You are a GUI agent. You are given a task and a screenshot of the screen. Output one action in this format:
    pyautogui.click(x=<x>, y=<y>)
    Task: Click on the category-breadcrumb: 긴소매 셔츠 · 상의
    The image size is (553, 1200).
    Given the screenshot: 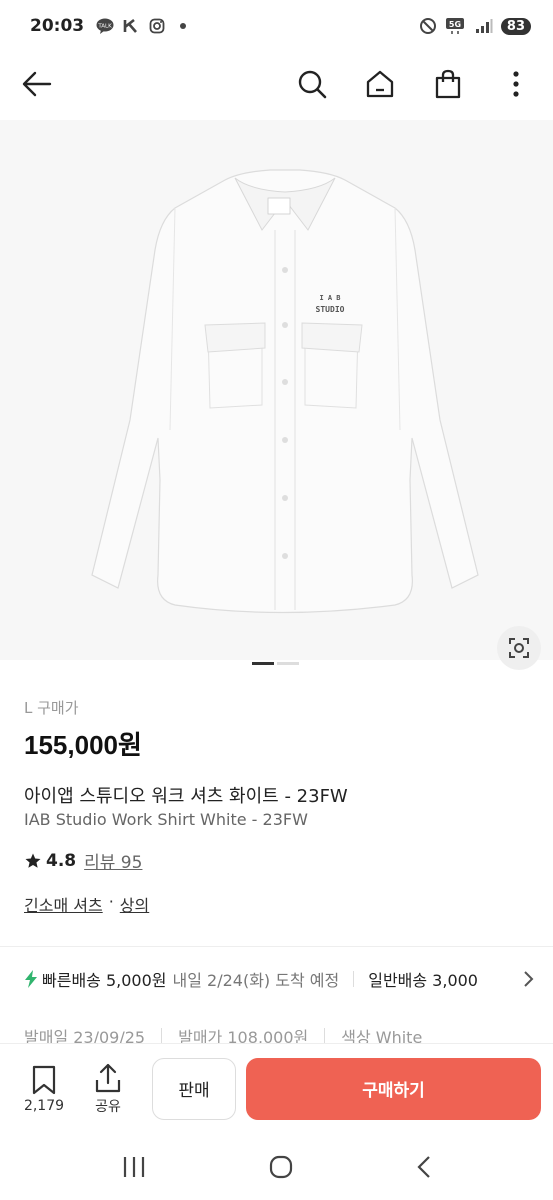 What is the action you would take?
    pyautogui.click(x=86, y=904)
    